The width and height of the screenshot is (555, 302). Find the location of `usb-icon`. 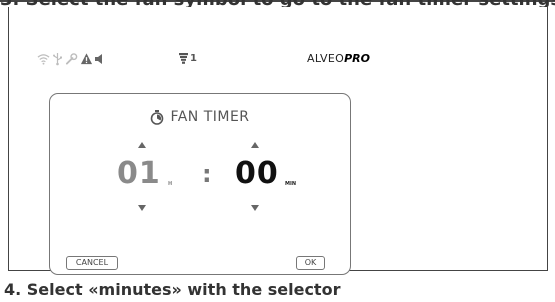

usb-icon is located at coordinates (57, 59).